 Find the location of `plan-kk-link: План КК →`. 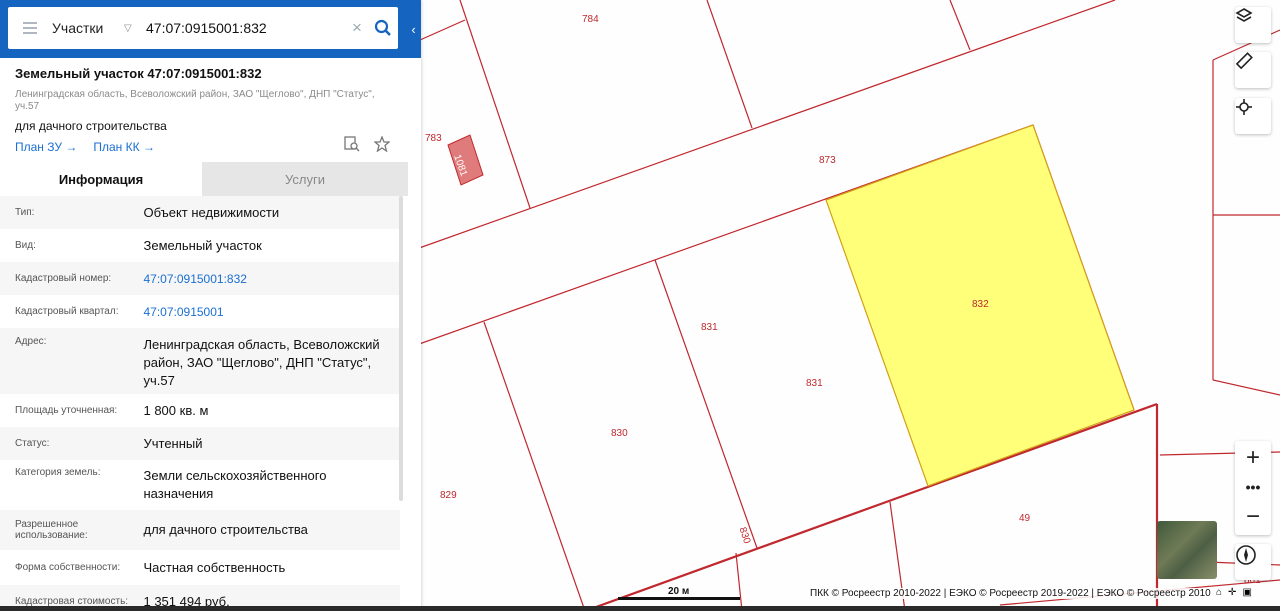

plan-kk-link: План КК → is located at coordinates (124, 147).